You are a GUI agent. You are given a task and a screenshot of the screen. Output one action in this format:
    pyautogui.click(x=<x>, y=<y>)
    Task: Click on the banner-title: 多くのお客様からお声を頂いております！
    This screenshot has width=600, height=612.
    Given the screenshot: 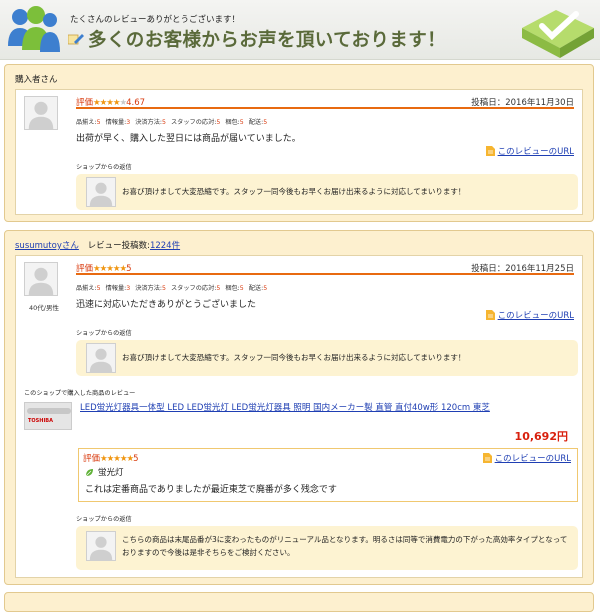 What is the action you would take?
    pyautogui.click(x=267, y=40)
    